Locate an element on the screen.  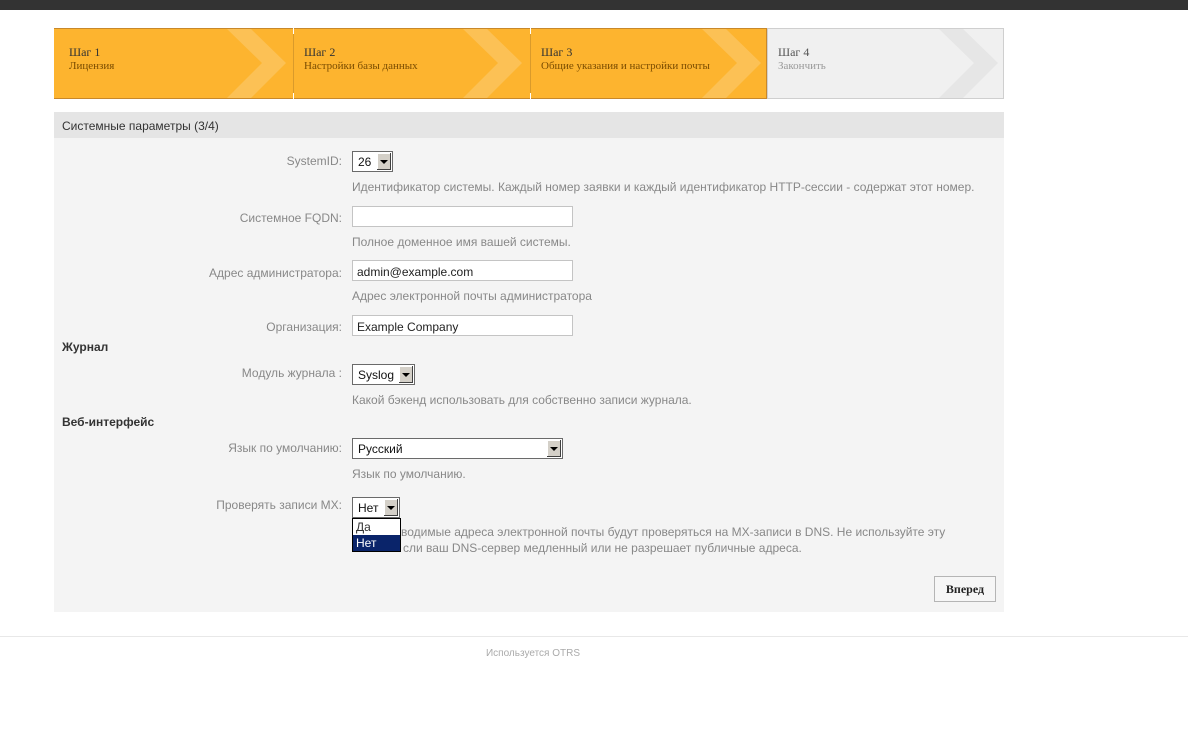
panel-header: Системные параметры (3/4) is located at coordinates (529, 125).